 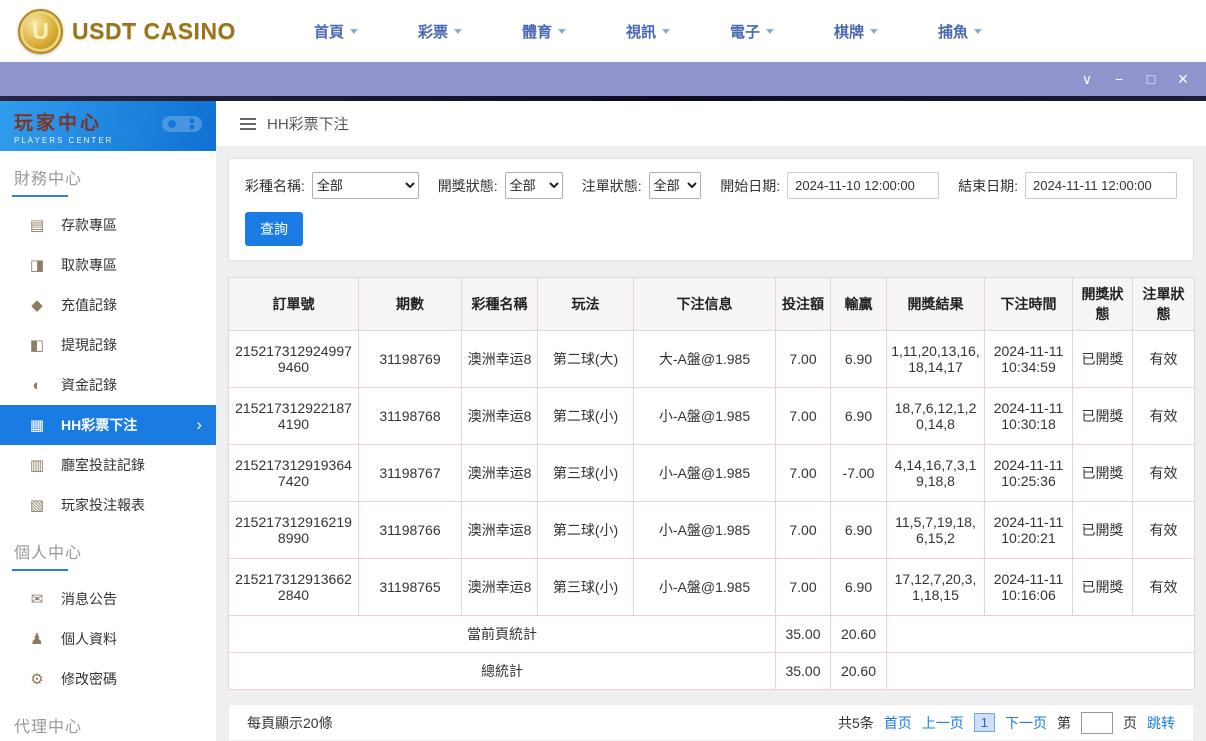 What do you see at coordinates (935, 304) in the screenshot?
I see `column-header: 開獎結果` at bounding box center [935, 304].